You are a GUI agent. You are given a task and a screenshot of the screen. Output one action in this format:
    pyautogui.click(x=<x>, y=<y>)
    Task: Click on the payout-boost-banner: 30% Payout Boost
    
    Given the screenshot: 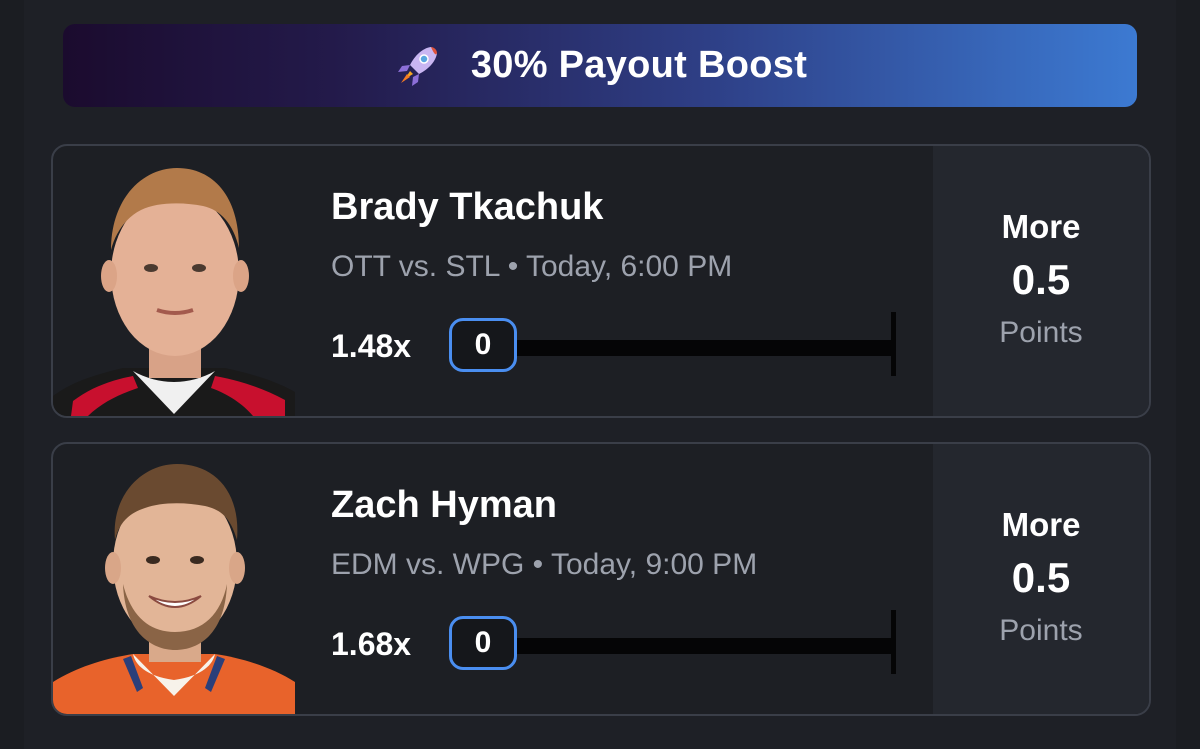 What is the action you would take?
    pyautogui.click(x=600, y=65)
    